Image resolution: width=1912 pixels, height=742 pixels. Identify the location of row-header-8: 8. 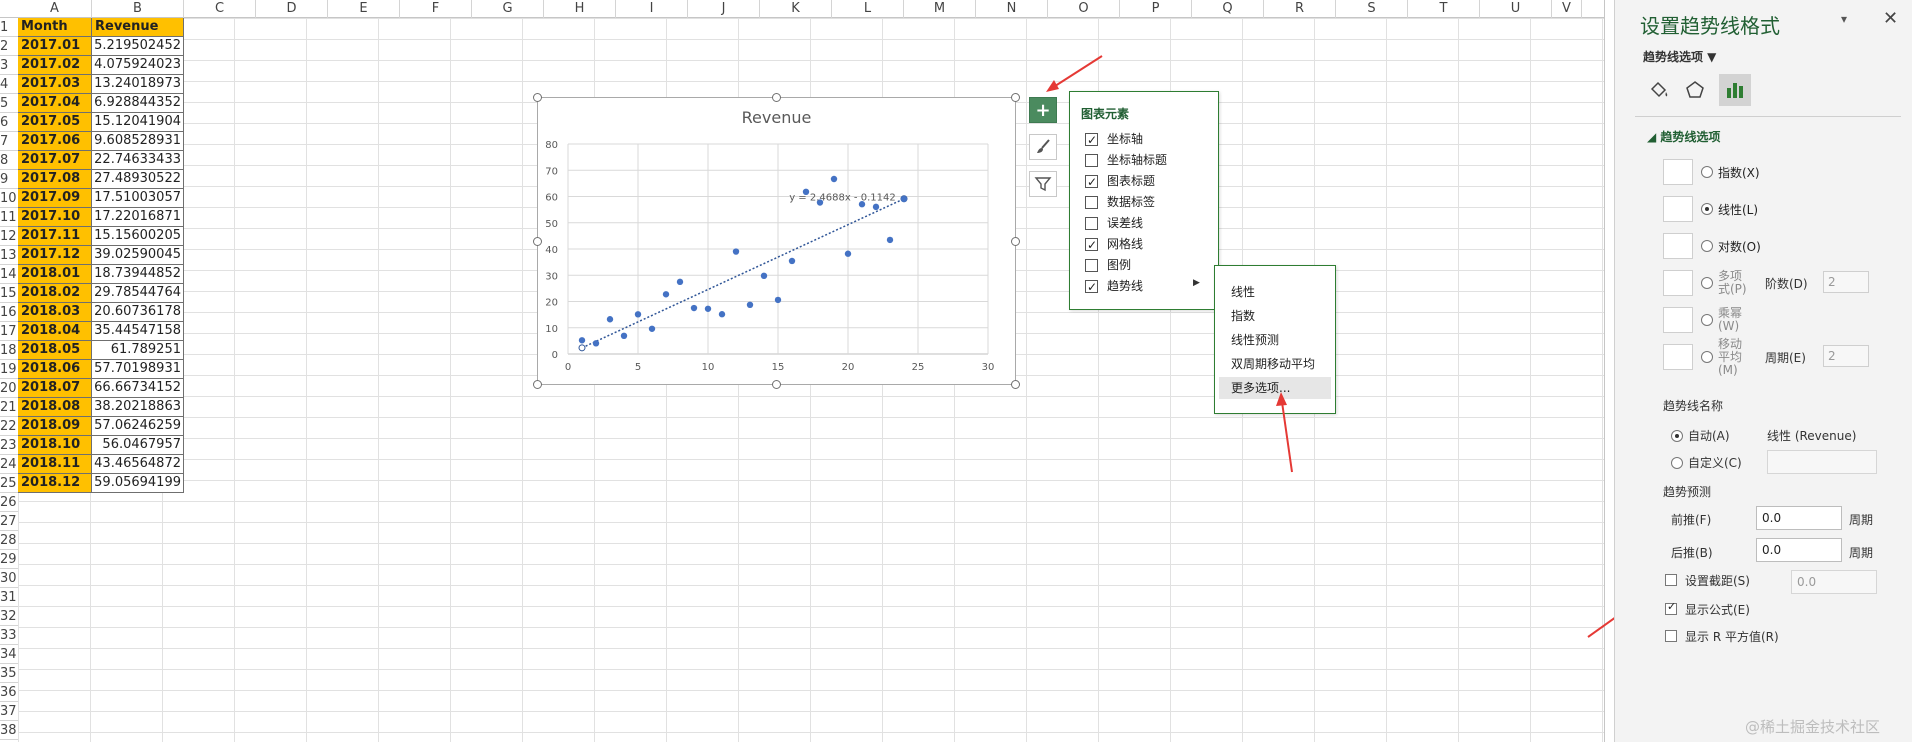
(9, 160).